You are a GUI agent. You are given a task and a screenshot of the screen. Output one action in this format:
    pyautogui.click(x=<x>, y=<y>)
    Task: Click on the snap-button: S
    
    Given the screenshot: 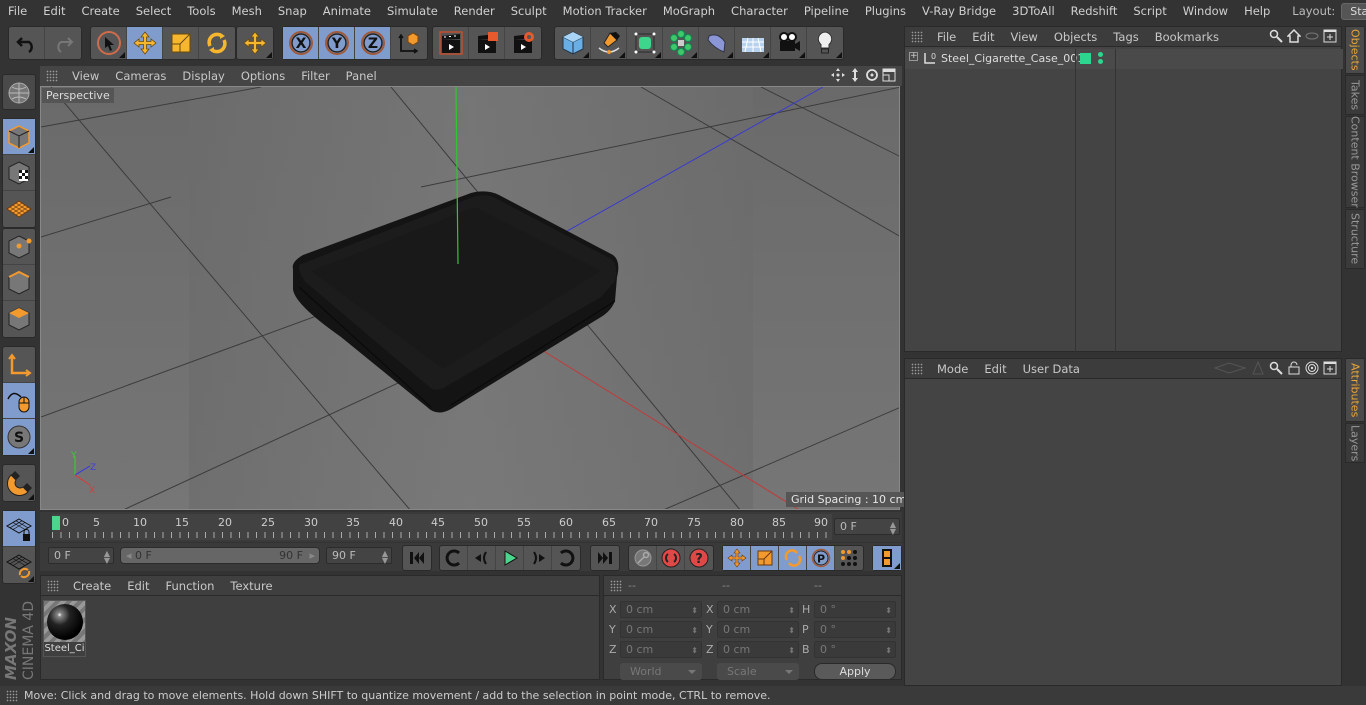 What is the action you would take?
    pyautogui.click(x=19, y=437)
    